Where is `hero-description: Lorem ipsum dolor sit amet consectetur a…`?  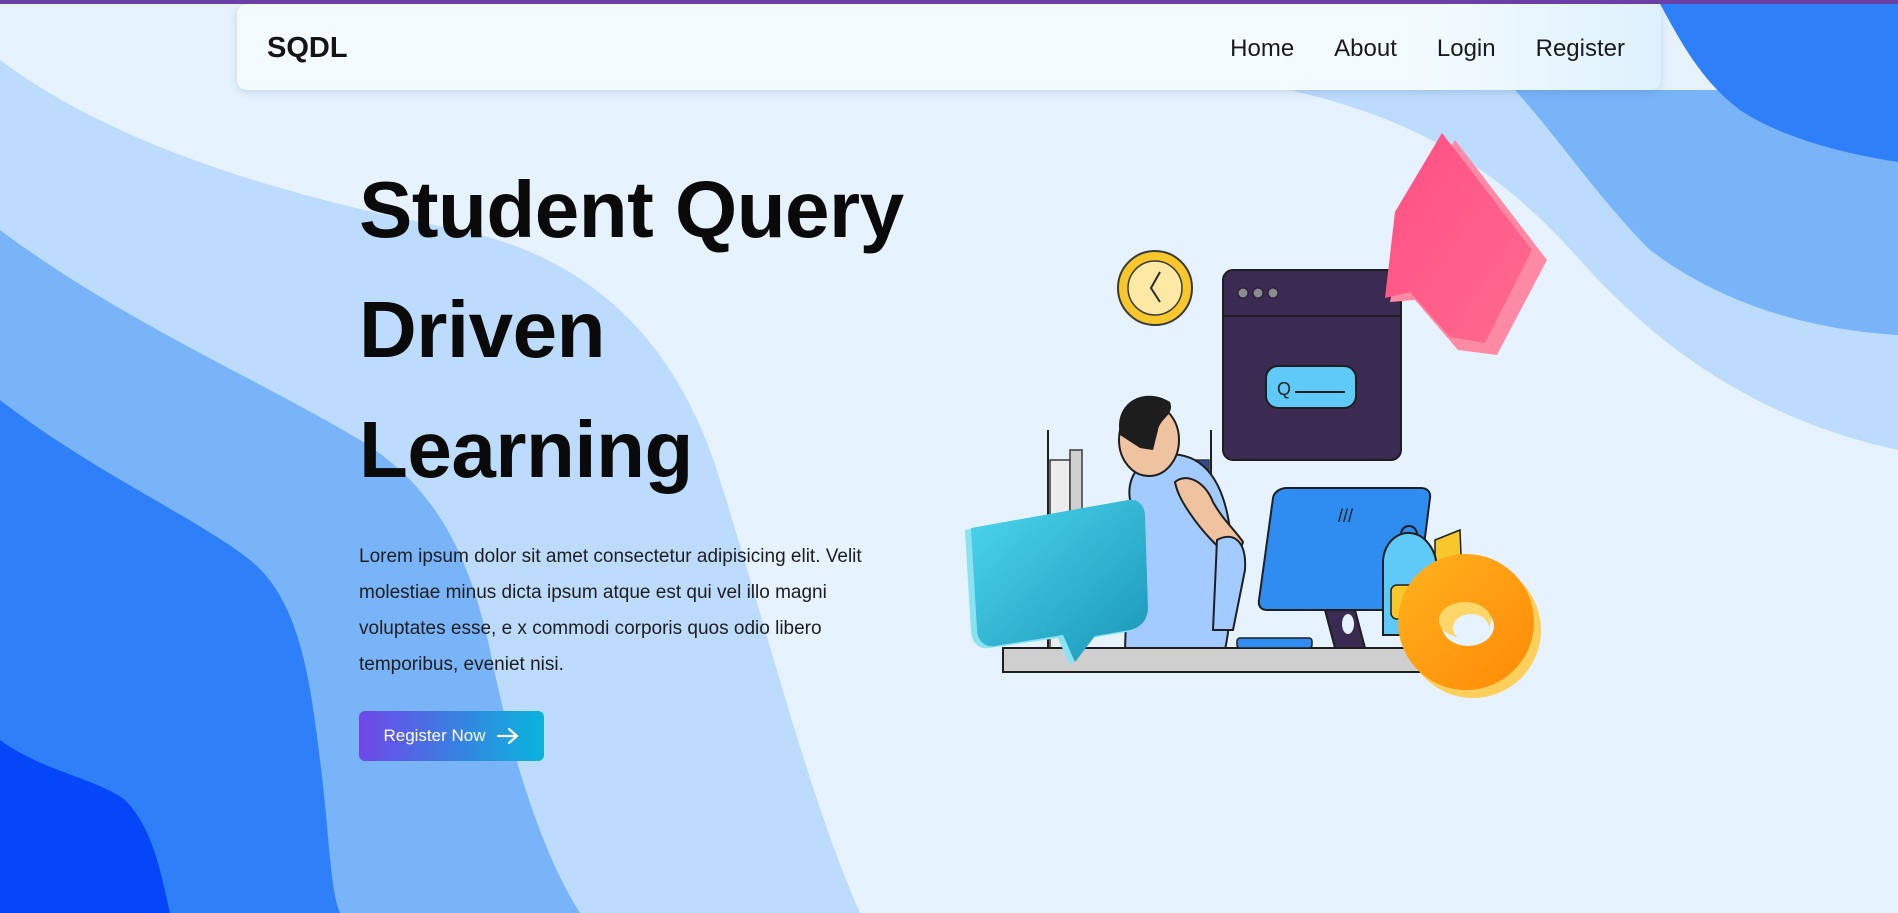
hero-description: Lorem ipsum dolor sit amet consectetur a… is located at coordinates (610, 610).